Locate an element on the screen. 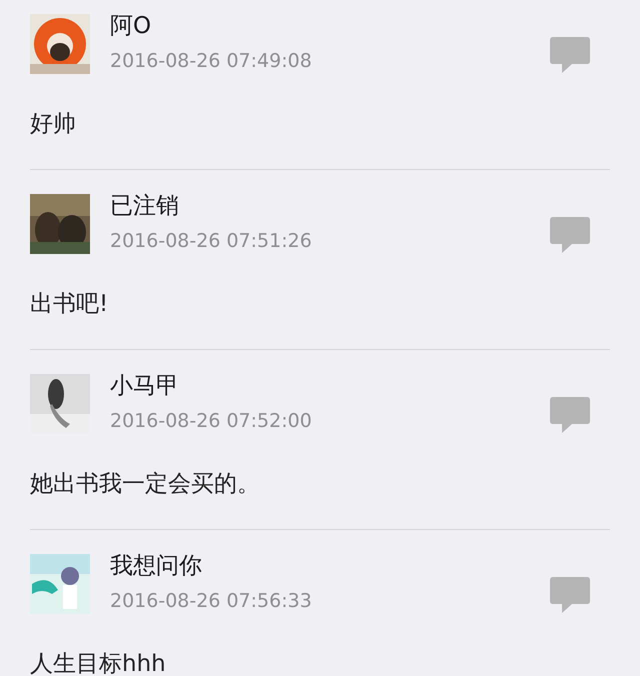 This screenshot has height=676, width=640. timestamp: 2016-08-26 07:52:00 is located at coordinates (211, 421).